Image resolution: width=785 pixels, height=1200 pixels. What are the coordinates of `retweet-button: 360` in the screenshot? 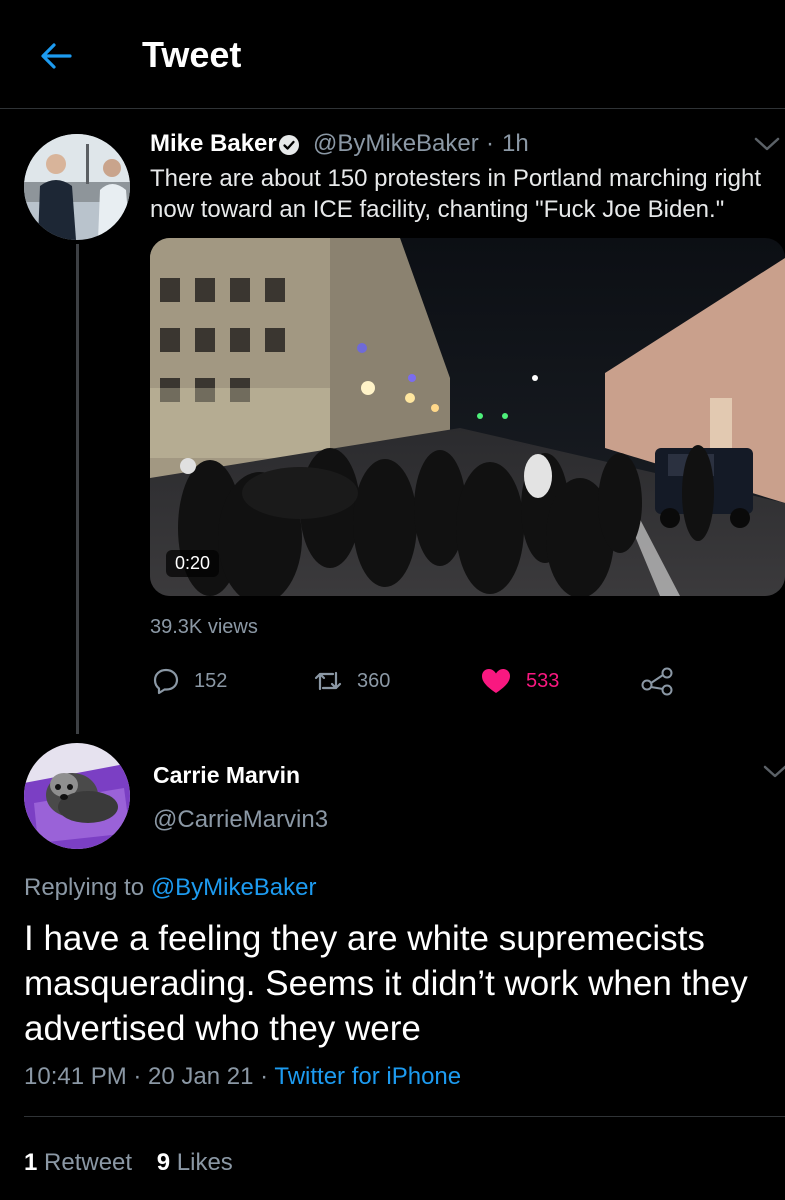 It's located at (351, 681).